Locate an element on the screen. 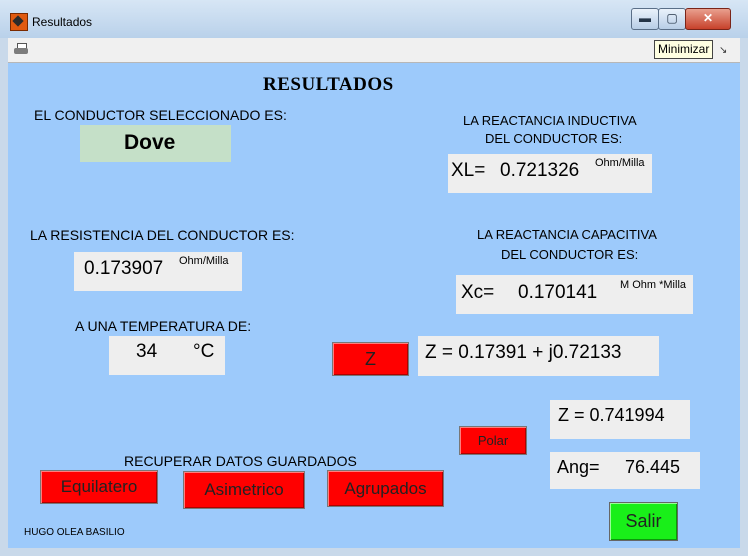  xc-box: Xc= 0.170141 M Ohm *Milla is located at coordinates (574, 294).